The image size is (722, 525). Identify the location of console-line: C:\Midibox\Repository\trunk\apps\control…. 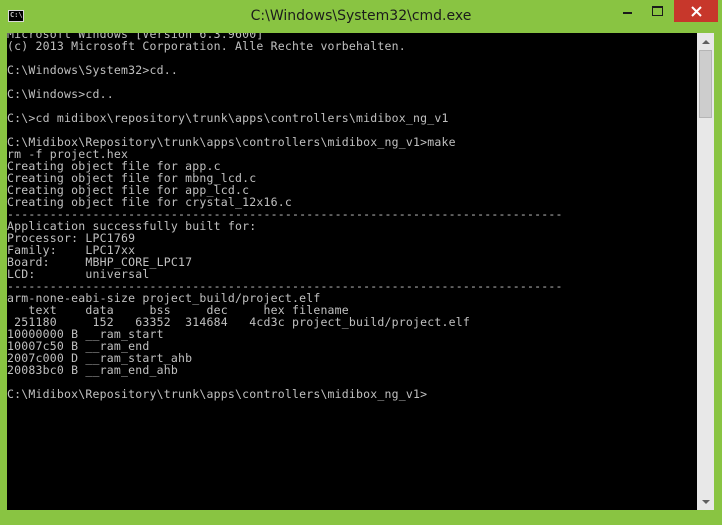
(217, 394).